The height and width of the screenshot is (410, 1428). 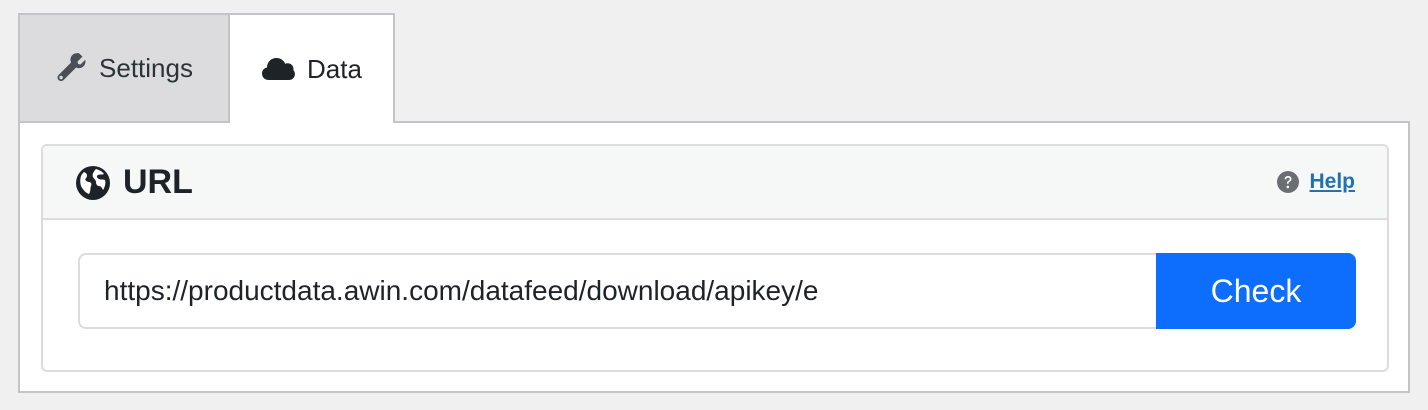 I want to click on check-button: Check, so click(x=1256, y=291).